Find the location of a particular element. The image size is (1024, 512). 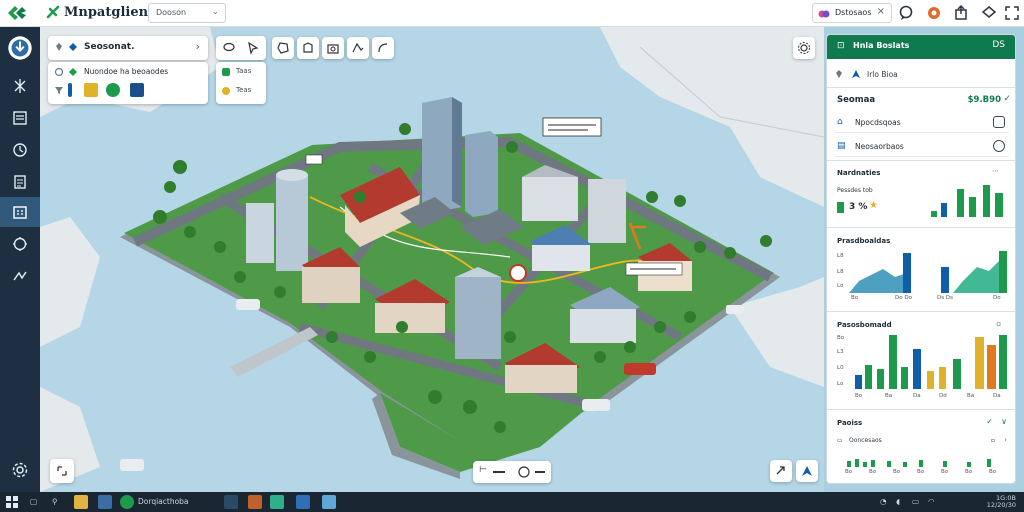

layer-swatch-blue is located at coordinates (70, 90).